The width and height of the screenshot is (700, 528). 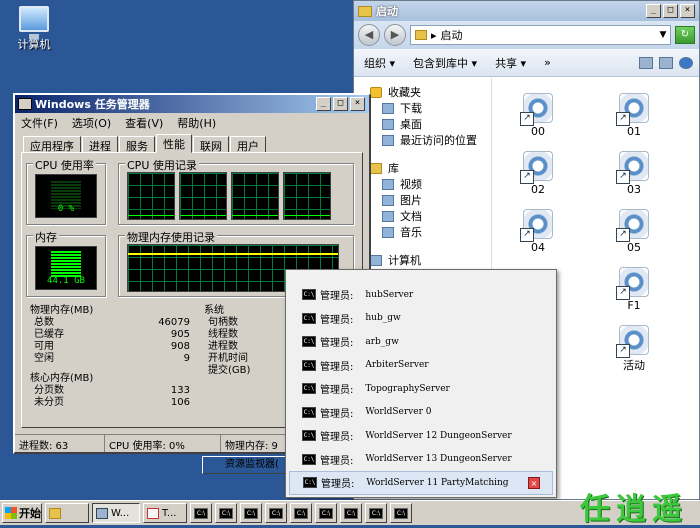 What do you see at coordinates (388, 140) in the screenshot?
I see `recent-icon` at bounding box center [388, 140].